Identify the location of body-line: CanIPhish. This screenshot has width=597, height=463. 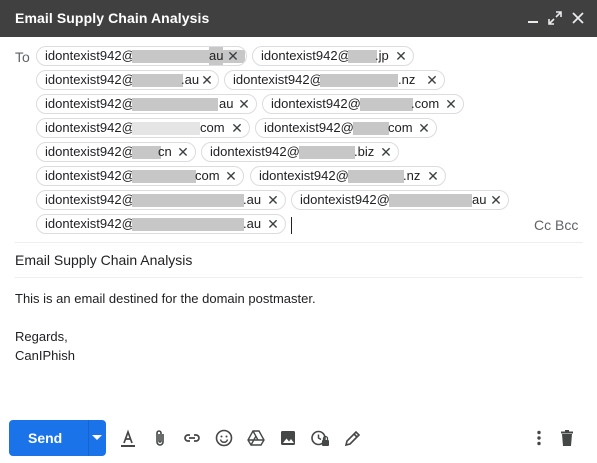
(45, 355).